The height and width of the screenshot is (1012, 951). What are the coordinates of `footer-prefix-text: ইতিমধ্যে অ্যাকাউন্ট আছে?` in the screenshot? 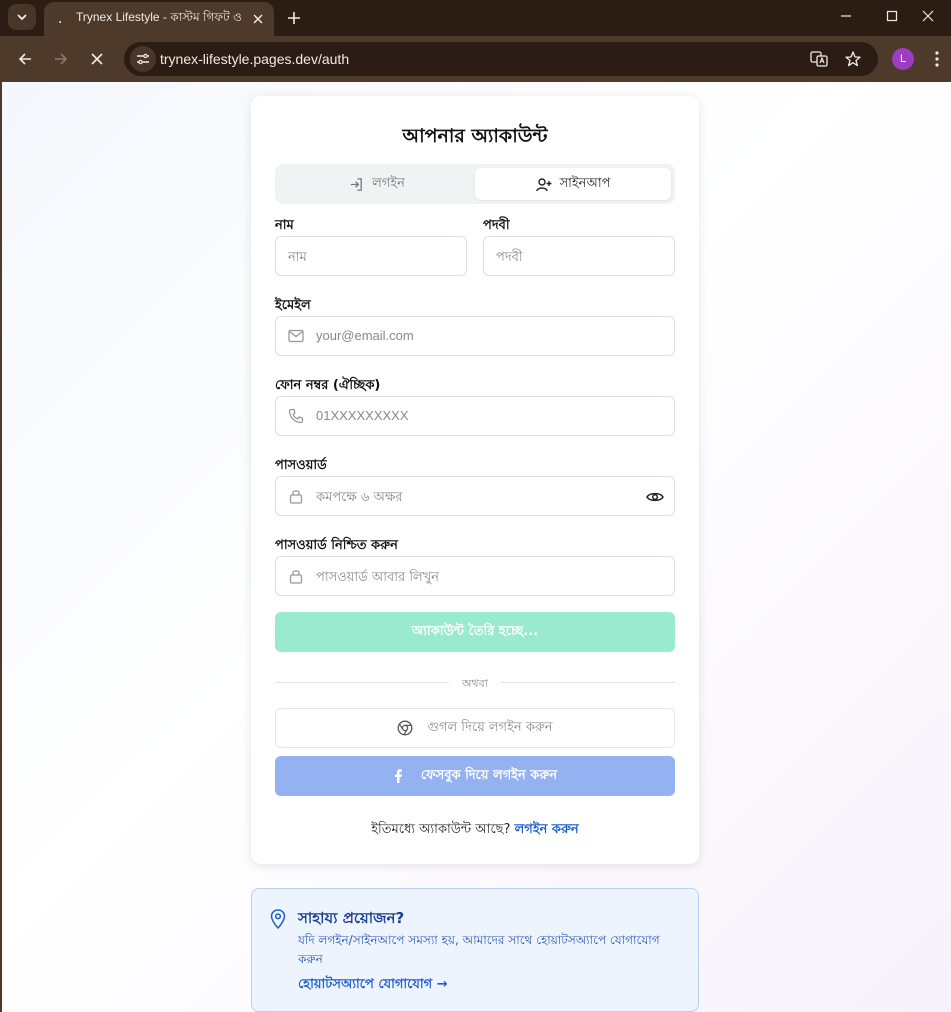 It's located at (441, 829).